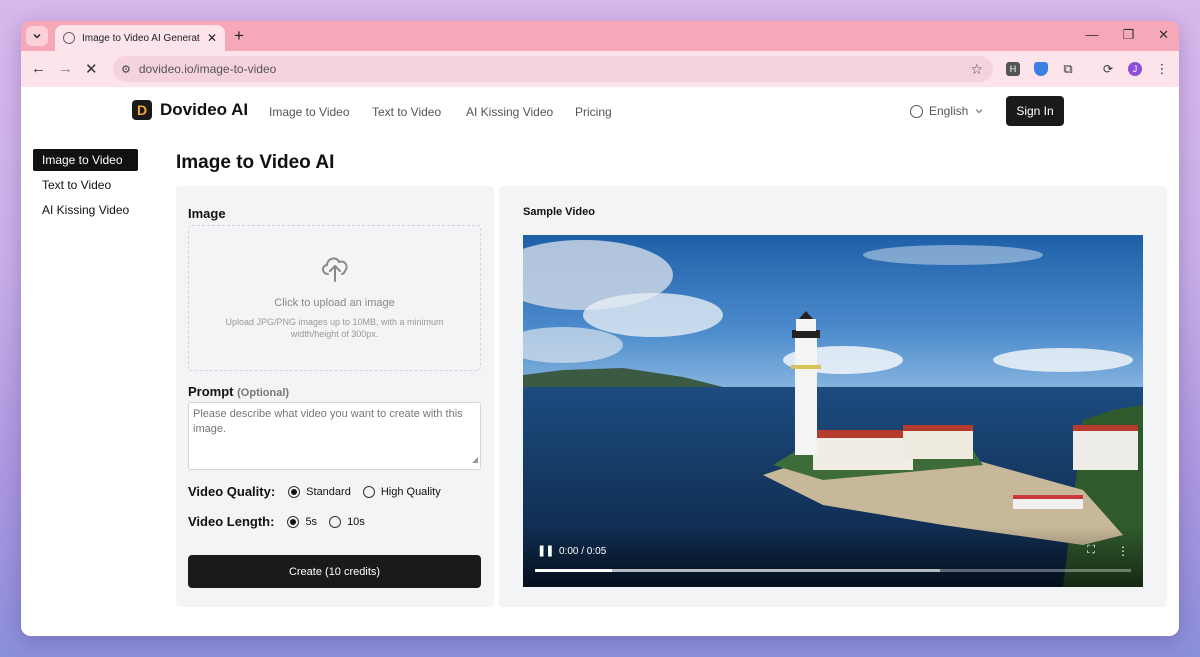 Image resolution: width=1200 pixels, height=657 pixels. Describe the element at coordinates (559, 212) in the screenshot. I see `sample-video-label: Sample Video` at that location.